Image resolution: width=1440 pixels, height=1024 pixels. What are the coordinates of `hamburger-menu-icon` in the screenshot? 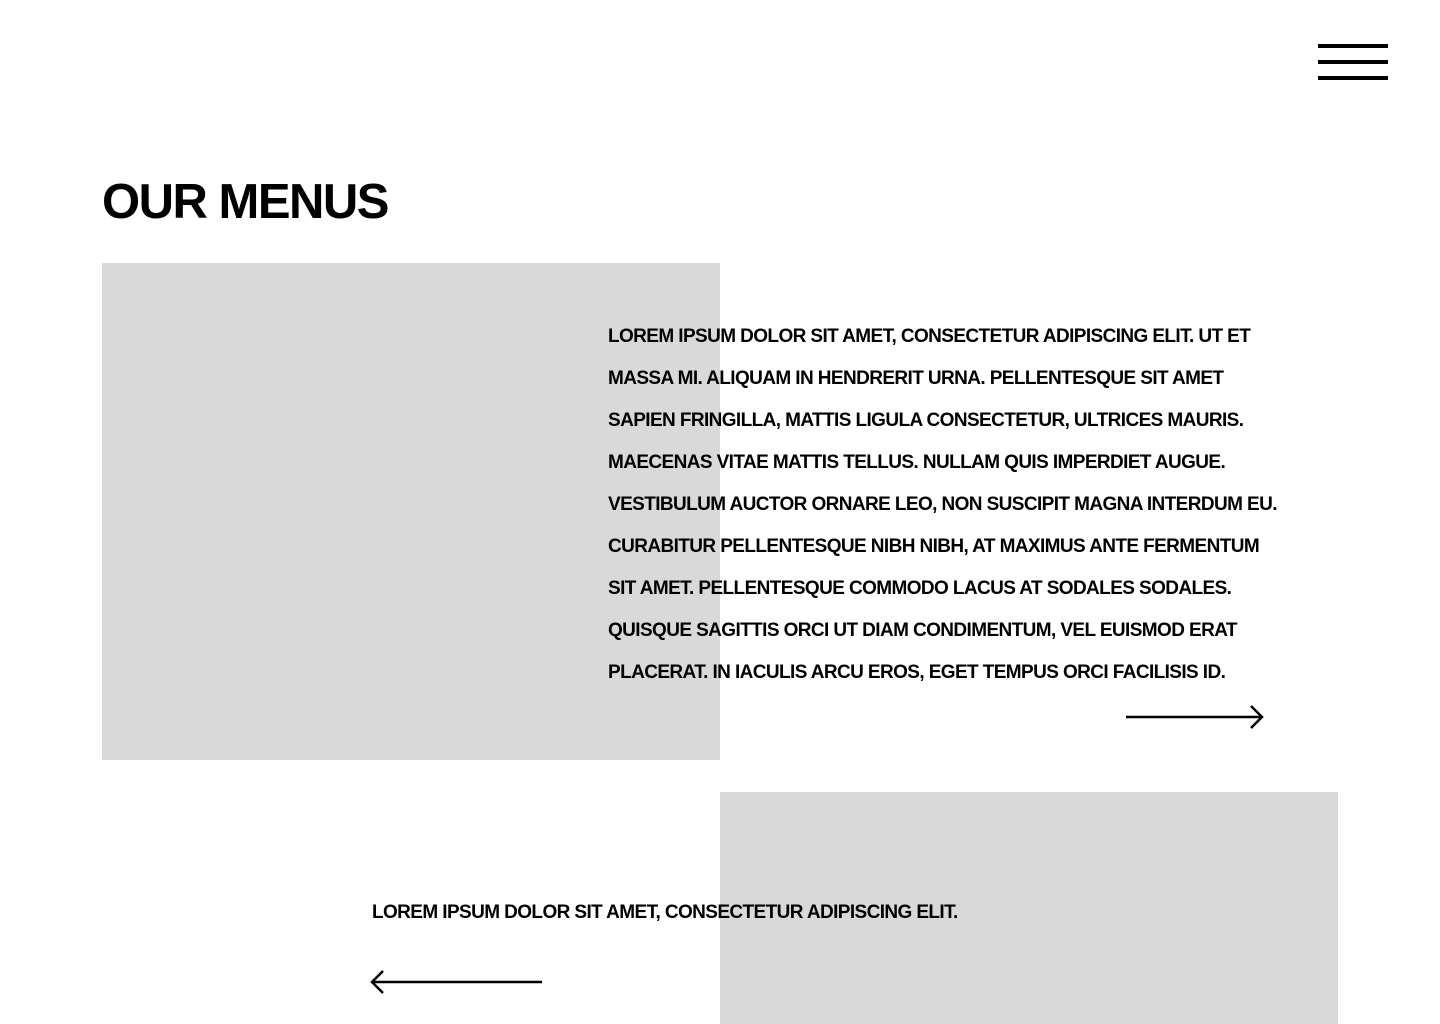 It's located at (1353, 62).